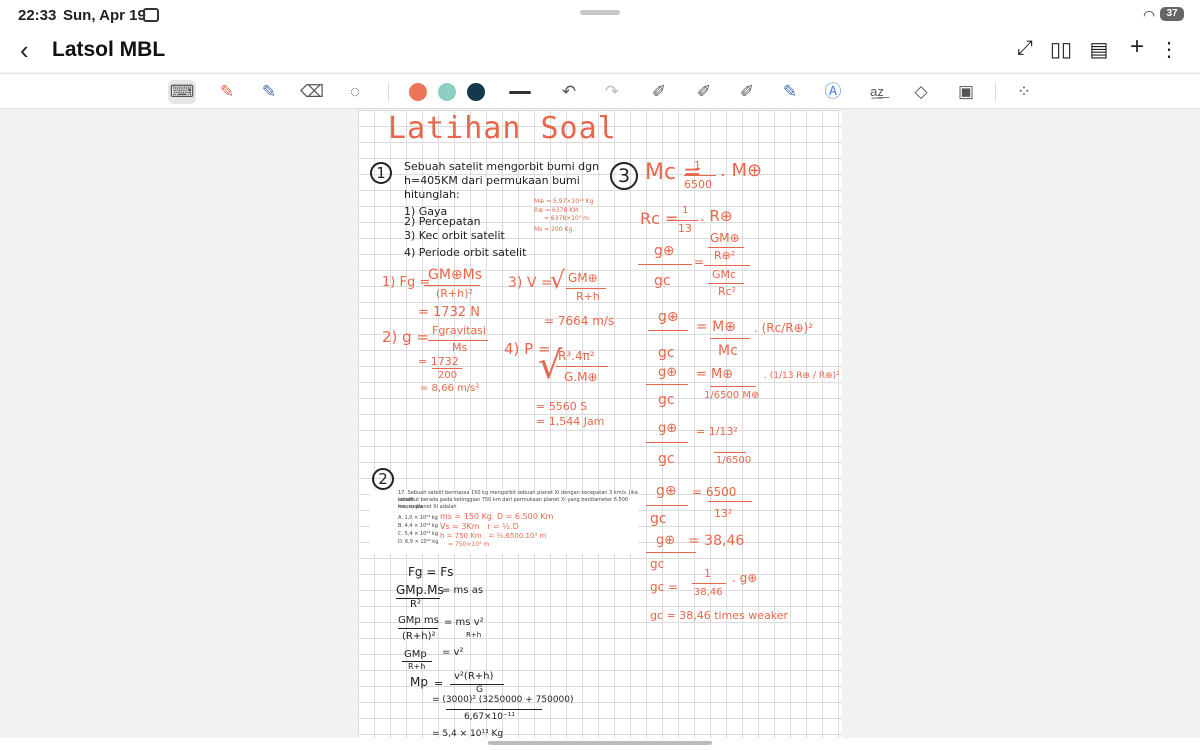 The height and width of the screenshot is (750, 1200). What do you see at coordinates (1061, 49) in the screenshot?
I see `book-icon: ▯▯` at bounding box center [1061, 49].